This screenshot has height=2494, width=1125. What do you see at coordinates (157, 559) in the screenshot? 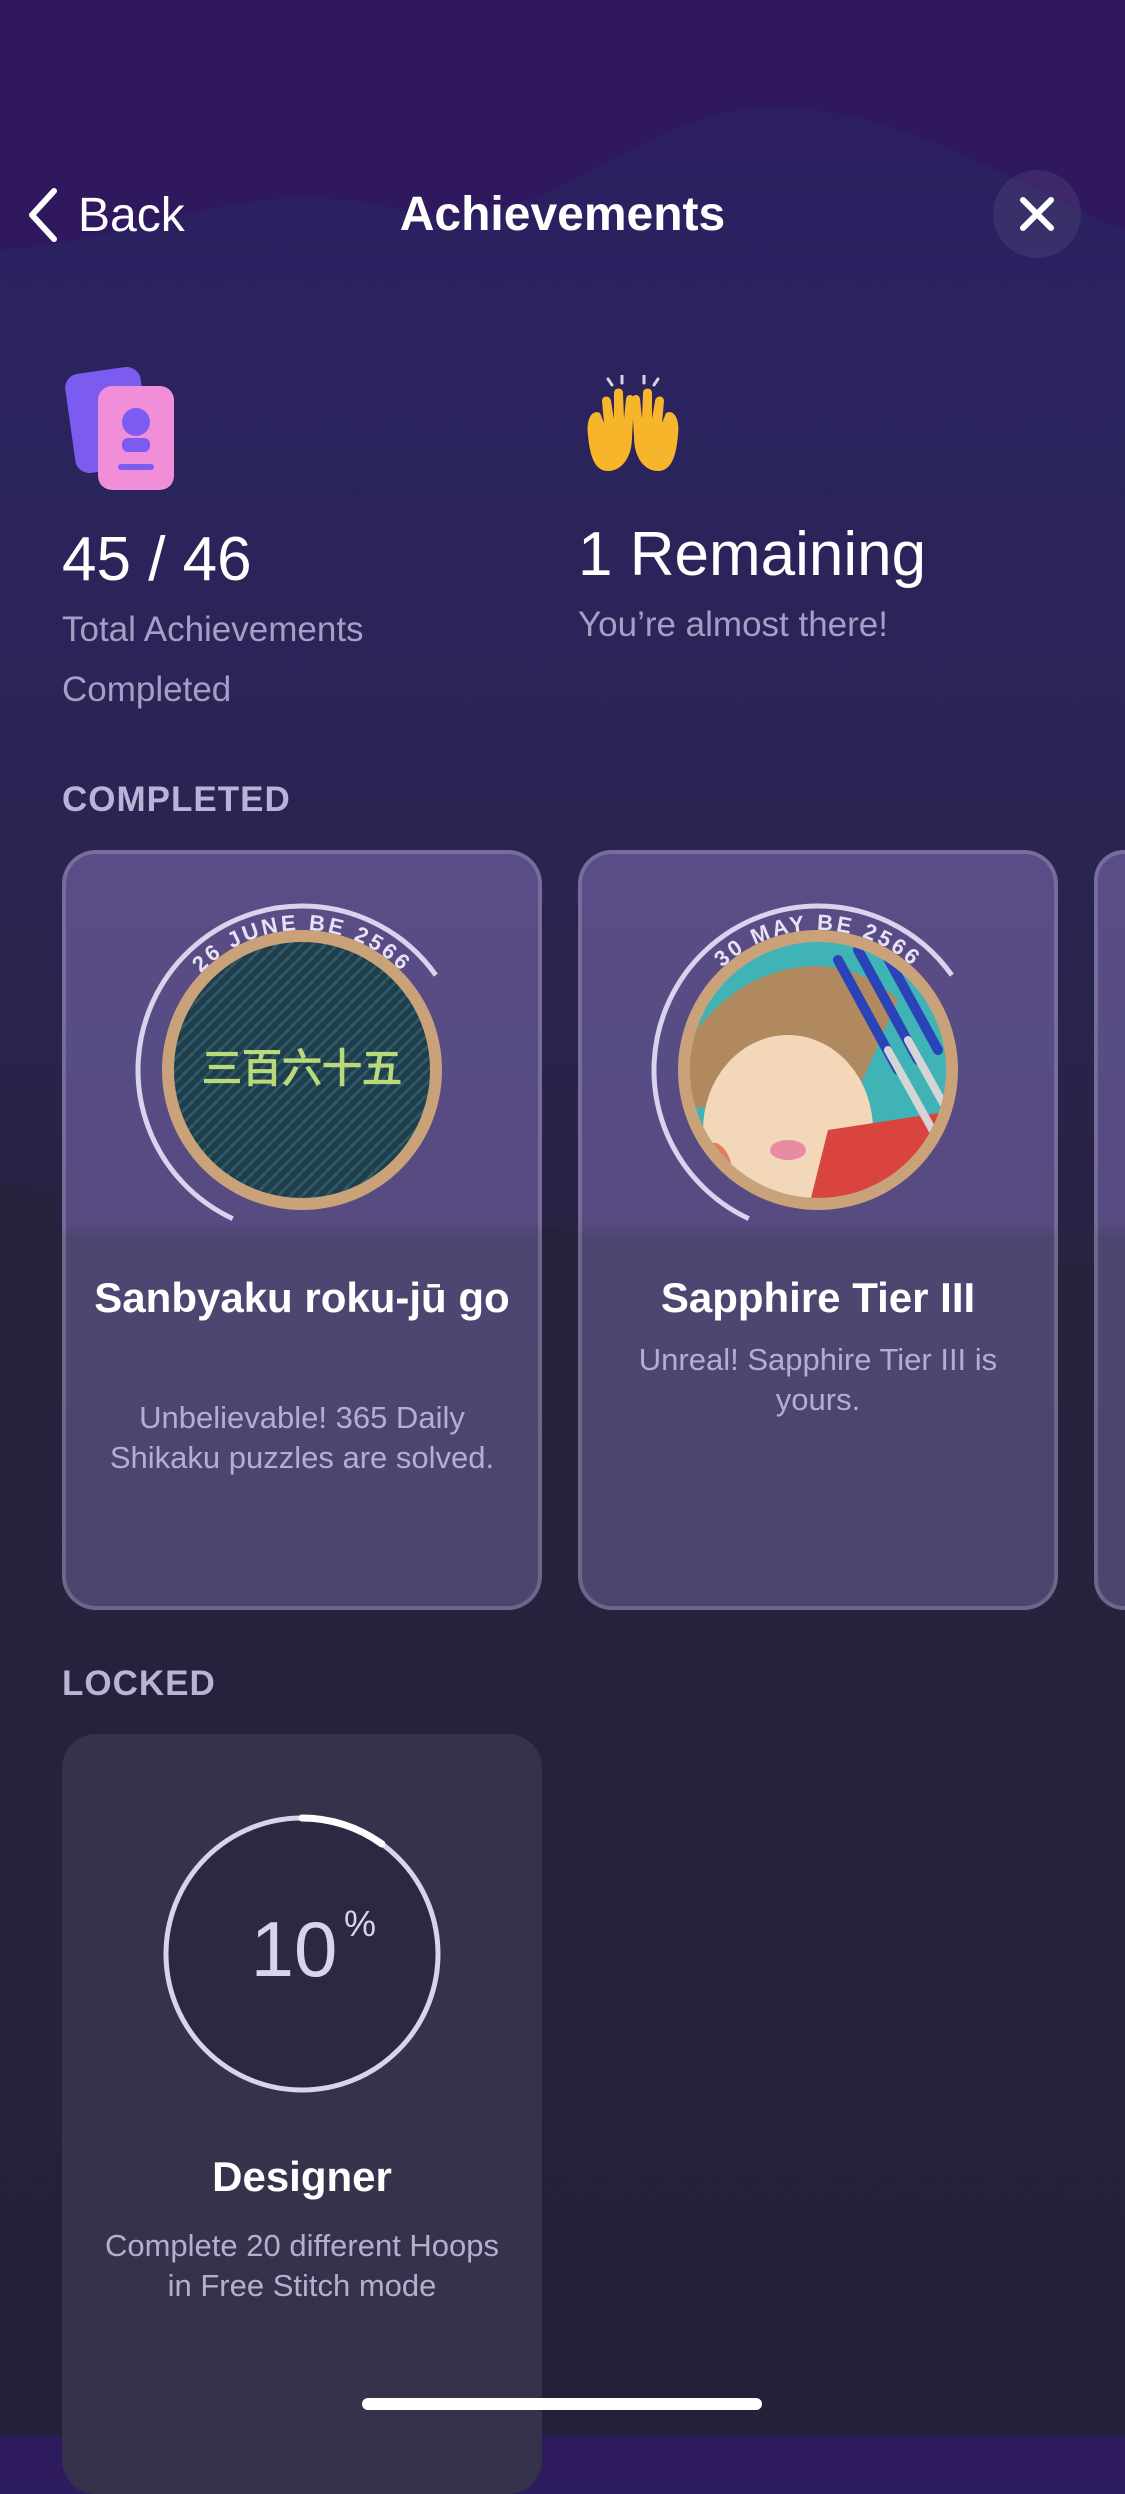
I see `completed-count: 45 / 46` at bounding box center [157, 559].